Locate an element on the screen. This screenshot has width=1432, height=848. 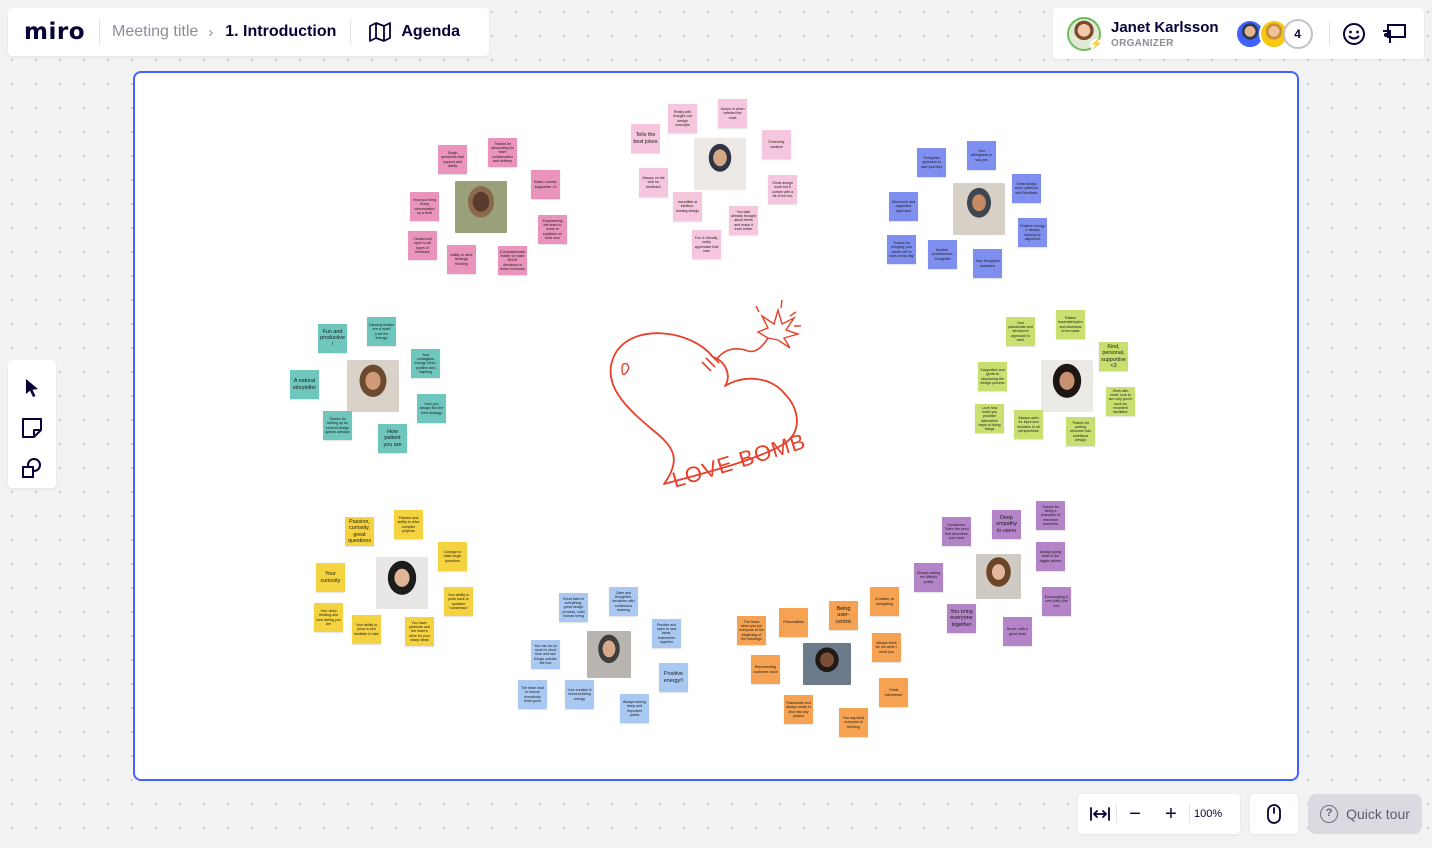
sticky-note: Encouraging & new folks (like me) is located at coordinates (1056, 601).